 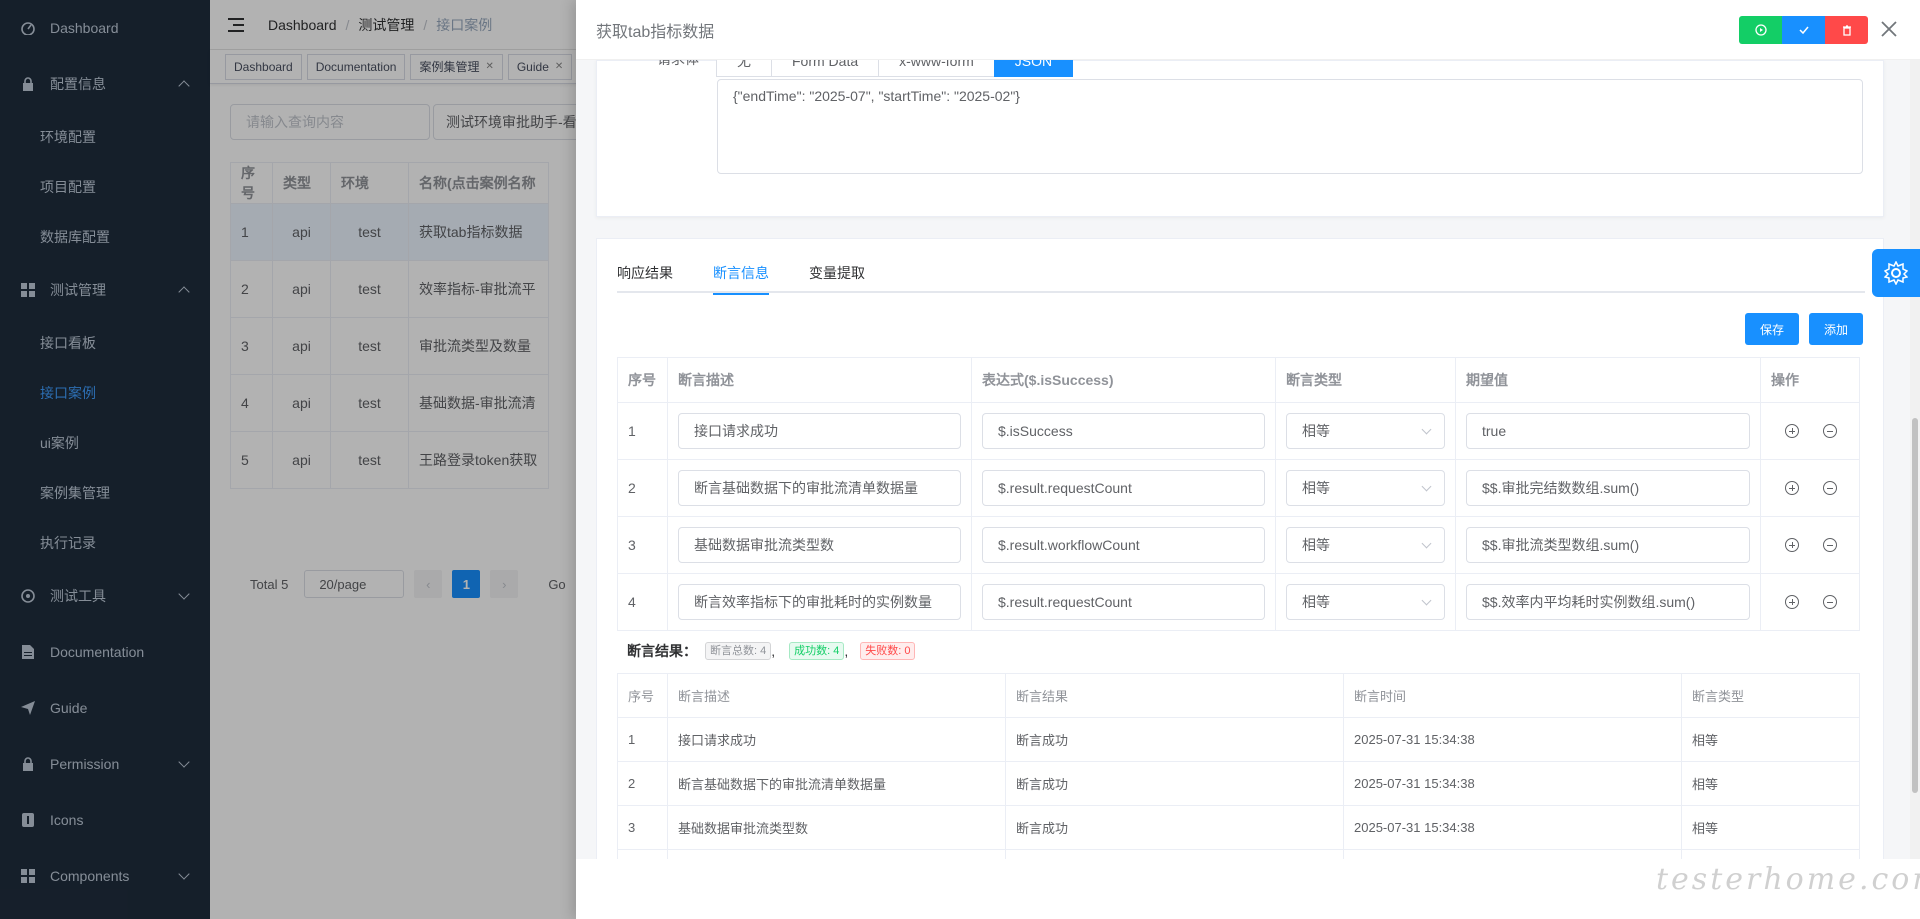 I want to click on body-tab-form-data: Form Data, so click(x=825, y=68).